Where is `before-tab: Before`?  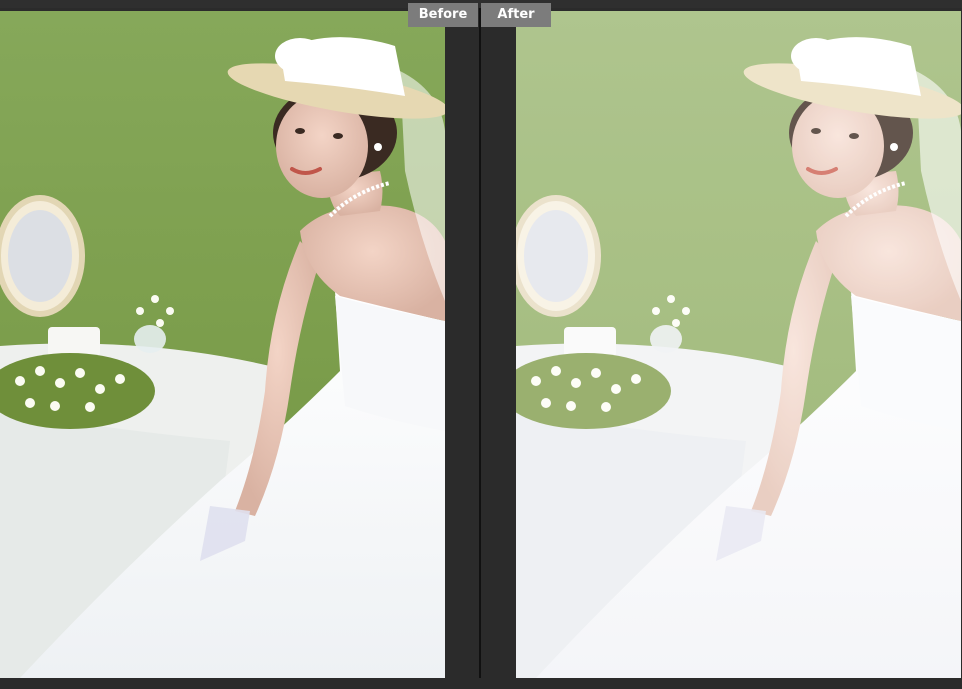 before-tab: Before is located at coordinates (443, 15).